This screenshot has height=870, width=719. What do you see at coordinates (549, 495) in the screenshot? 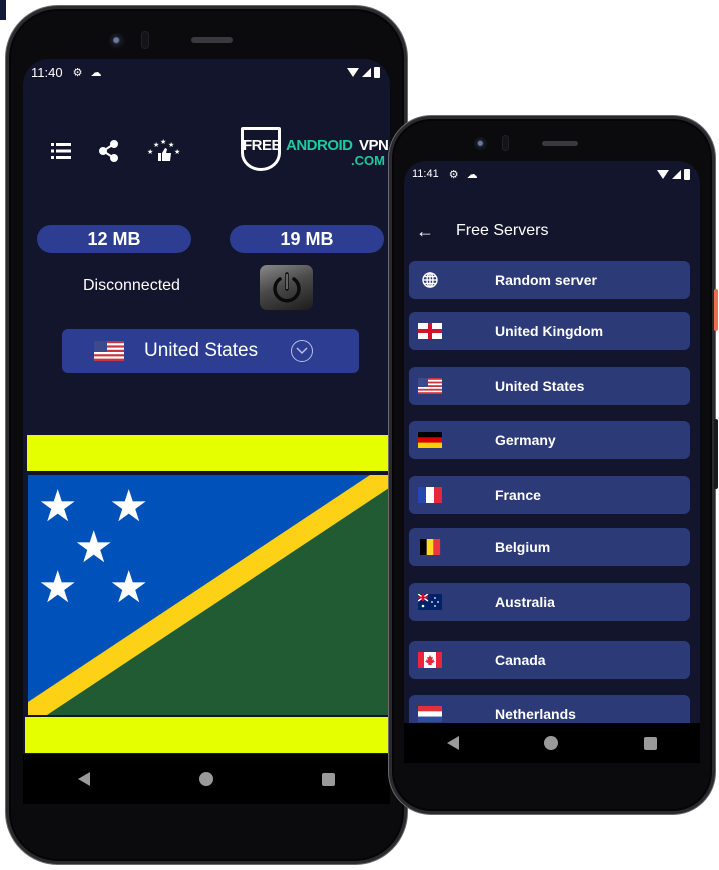
I see `server-item-france: France` at bounding box center [549, 495].